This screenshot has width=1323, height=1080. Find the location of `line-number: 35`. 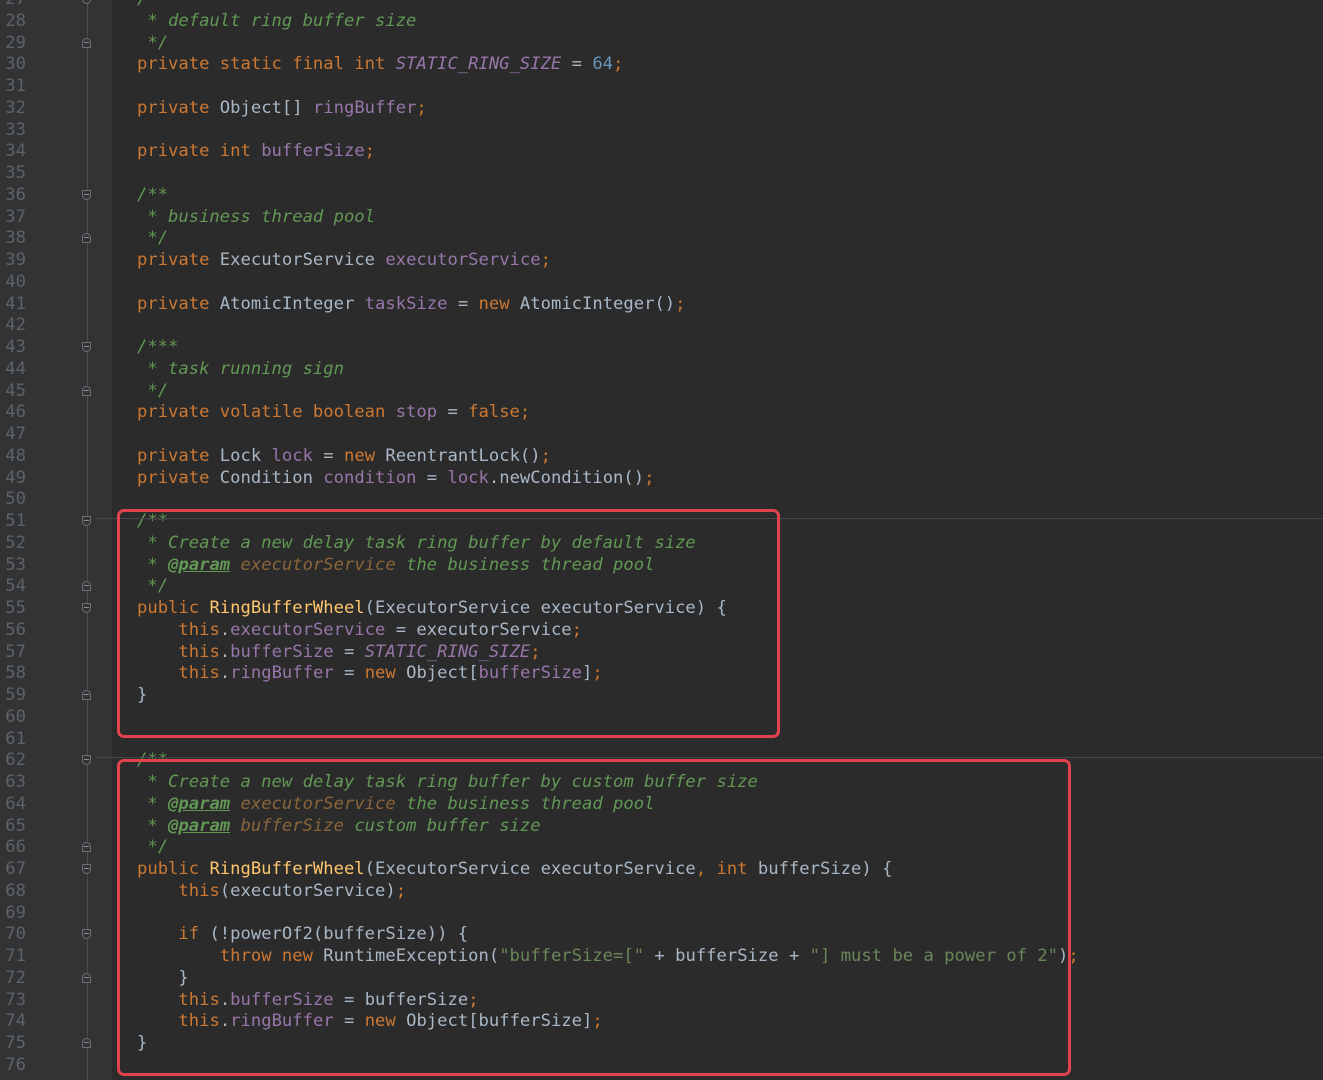

line-number: 35 is located at coordinates (15, 173).